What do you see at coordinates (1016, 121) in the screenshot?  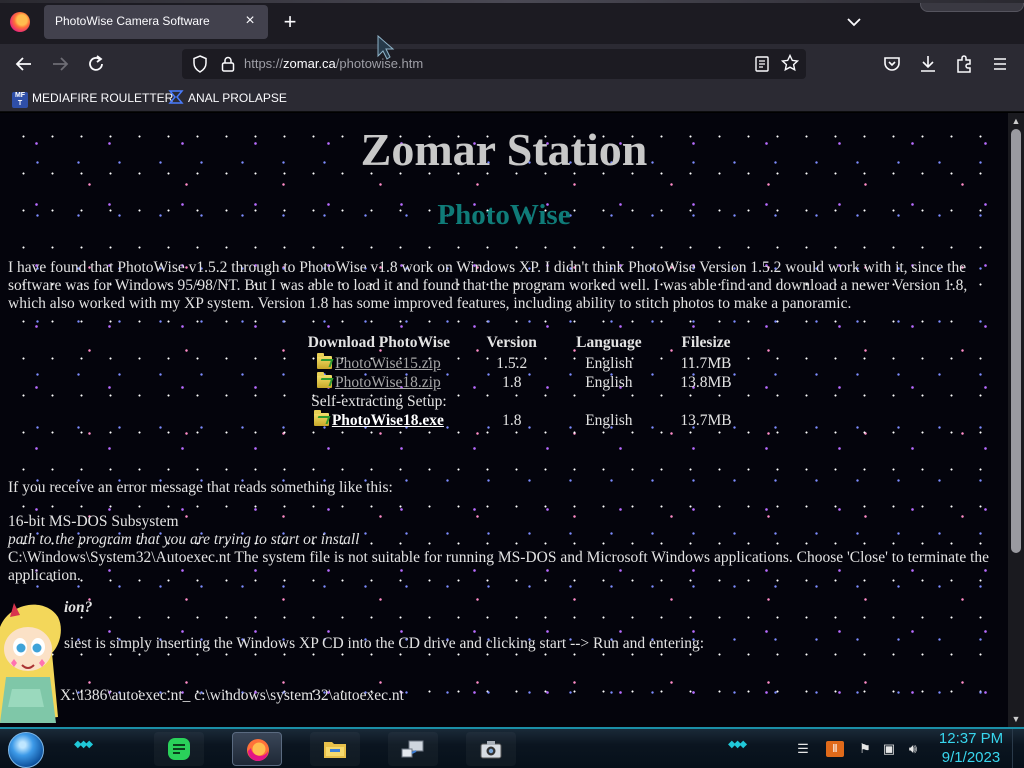 I see `scroll-up-arrow-icon: ▲` at bounding box center [1016, 121].